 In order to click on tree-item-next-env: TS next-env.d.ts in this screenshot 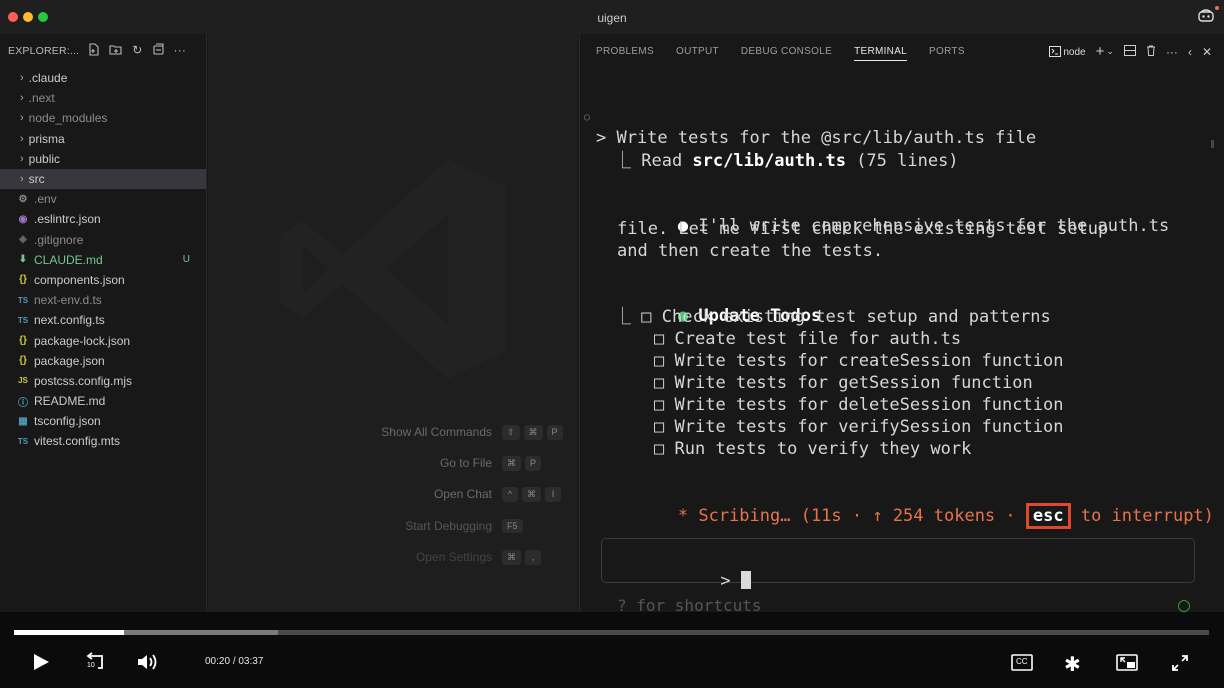, I will do `click(103, 300)`.